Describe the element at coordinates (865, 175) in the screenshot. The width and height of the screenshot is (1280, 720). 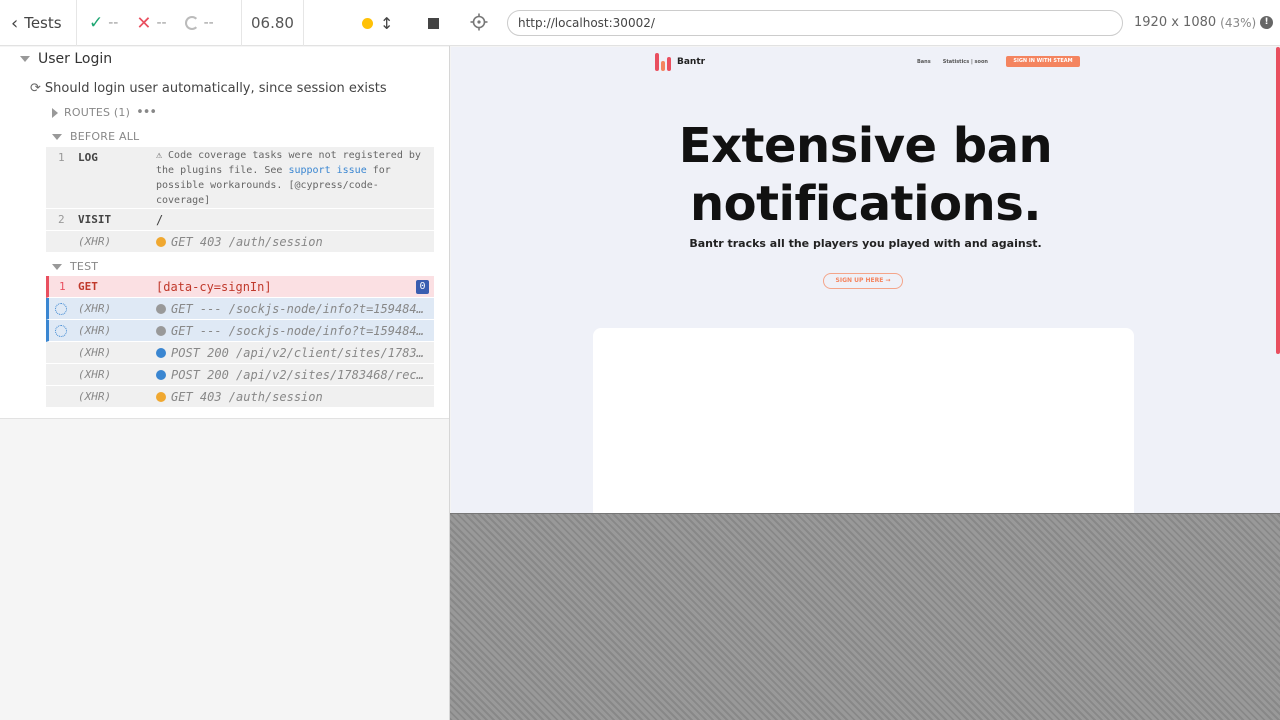
I see `hero-title: Extensive ban notifications.` at that location.